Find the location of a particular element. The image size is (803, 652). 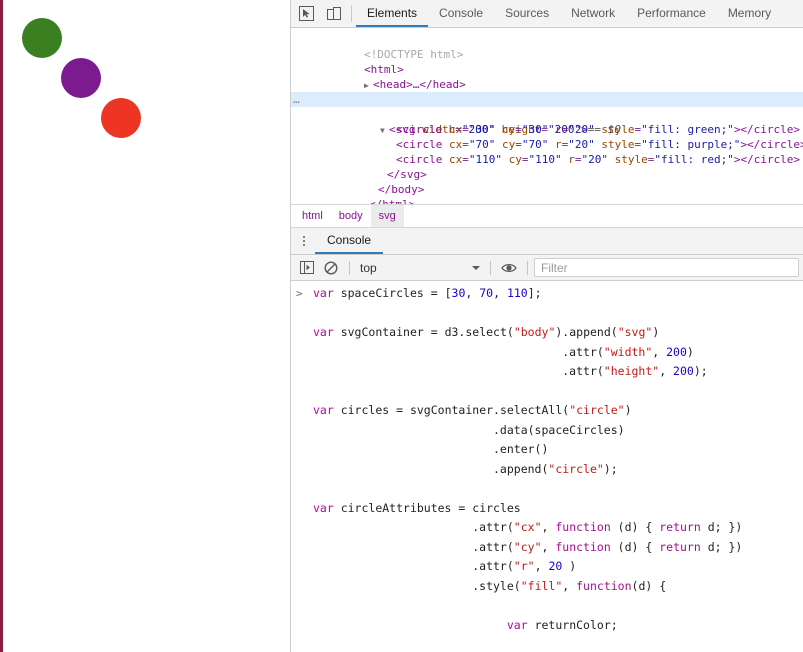

drawer-tab-console: Console is located at coordinates (349, 241).